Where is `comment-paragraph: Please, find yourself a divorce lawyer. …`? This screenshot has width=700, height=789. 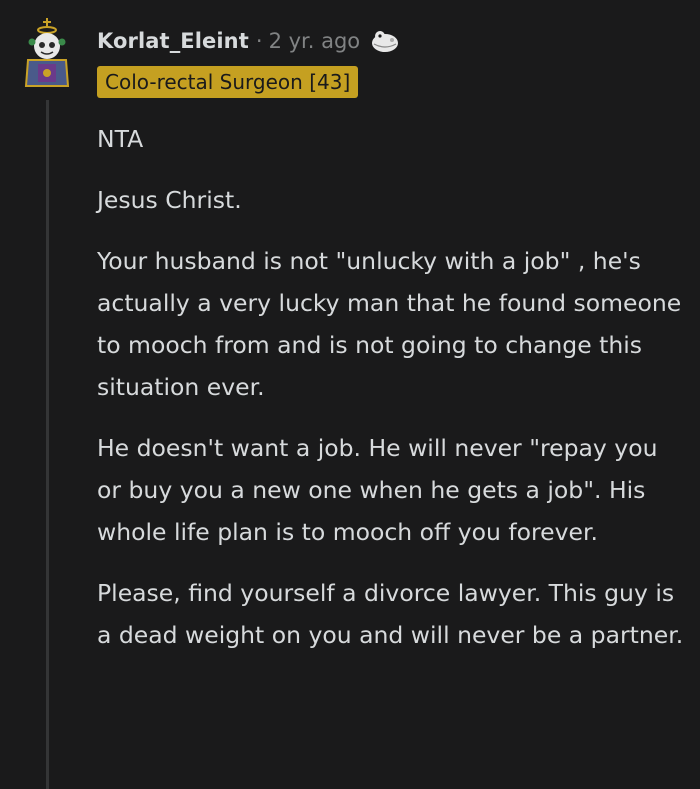 comment-paragraph: Please, find yourself a divorce lawyer. … is located at coordinates (390, 614).